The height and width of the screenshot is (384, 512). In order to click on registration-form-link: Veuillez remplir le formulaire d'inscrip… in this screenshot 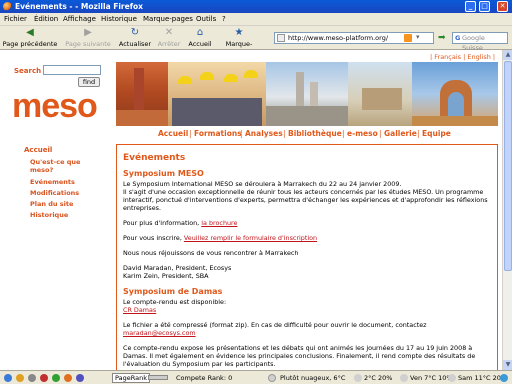, I will do `click(250, 238)`.